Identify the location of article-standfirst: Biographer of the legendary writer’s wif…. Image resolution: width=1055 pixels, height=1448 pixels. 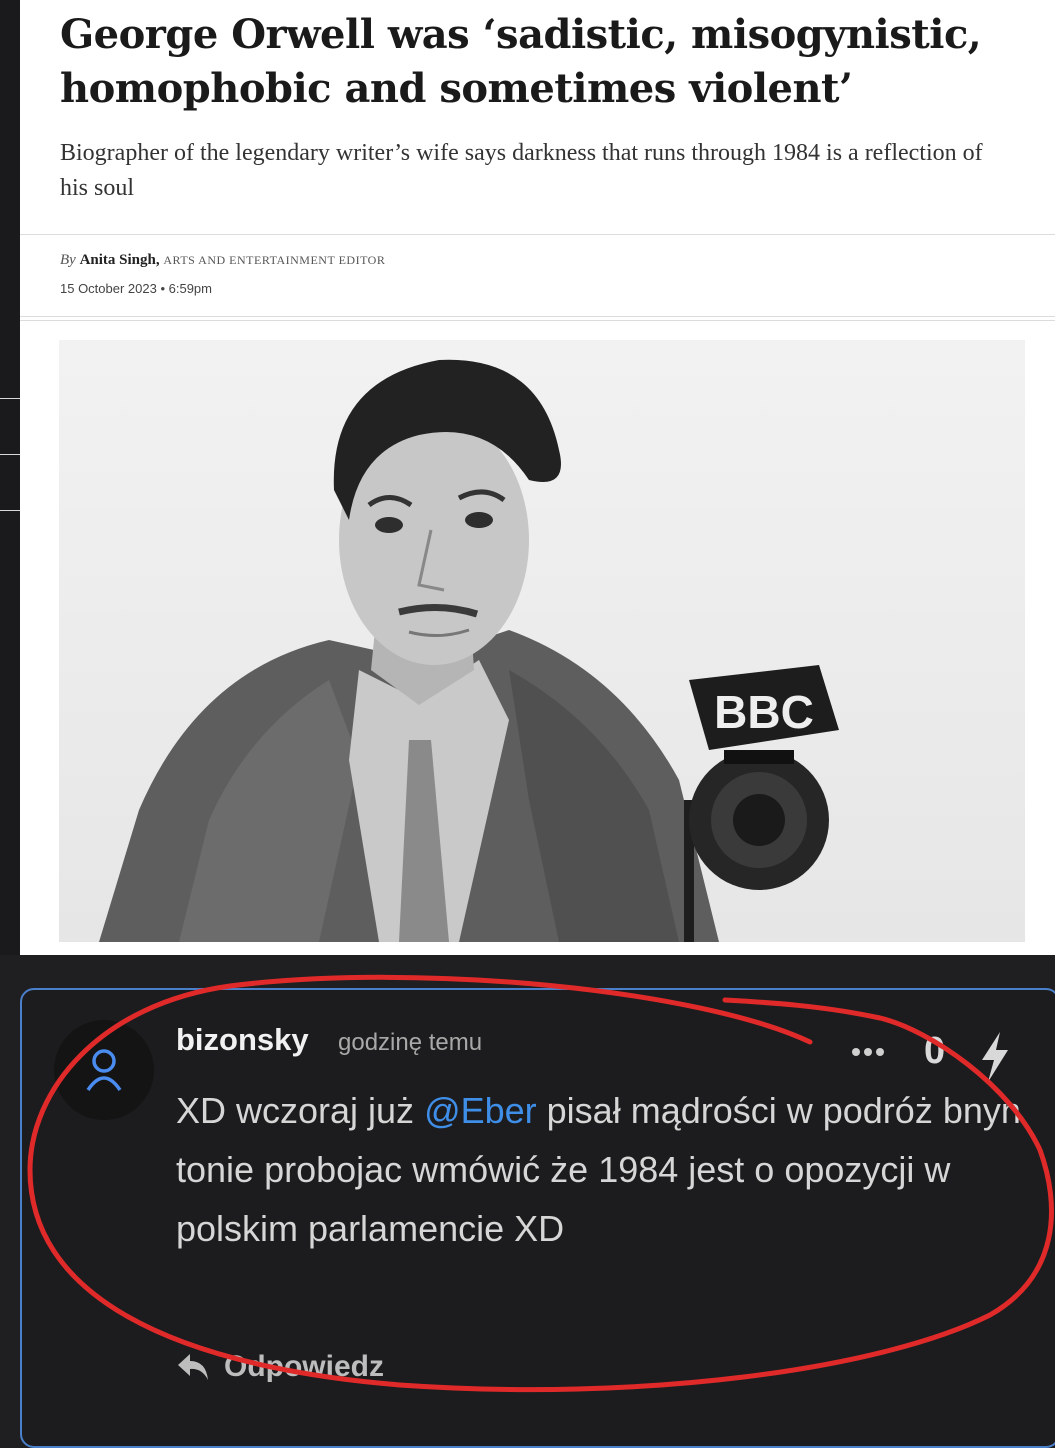
(521, 170).